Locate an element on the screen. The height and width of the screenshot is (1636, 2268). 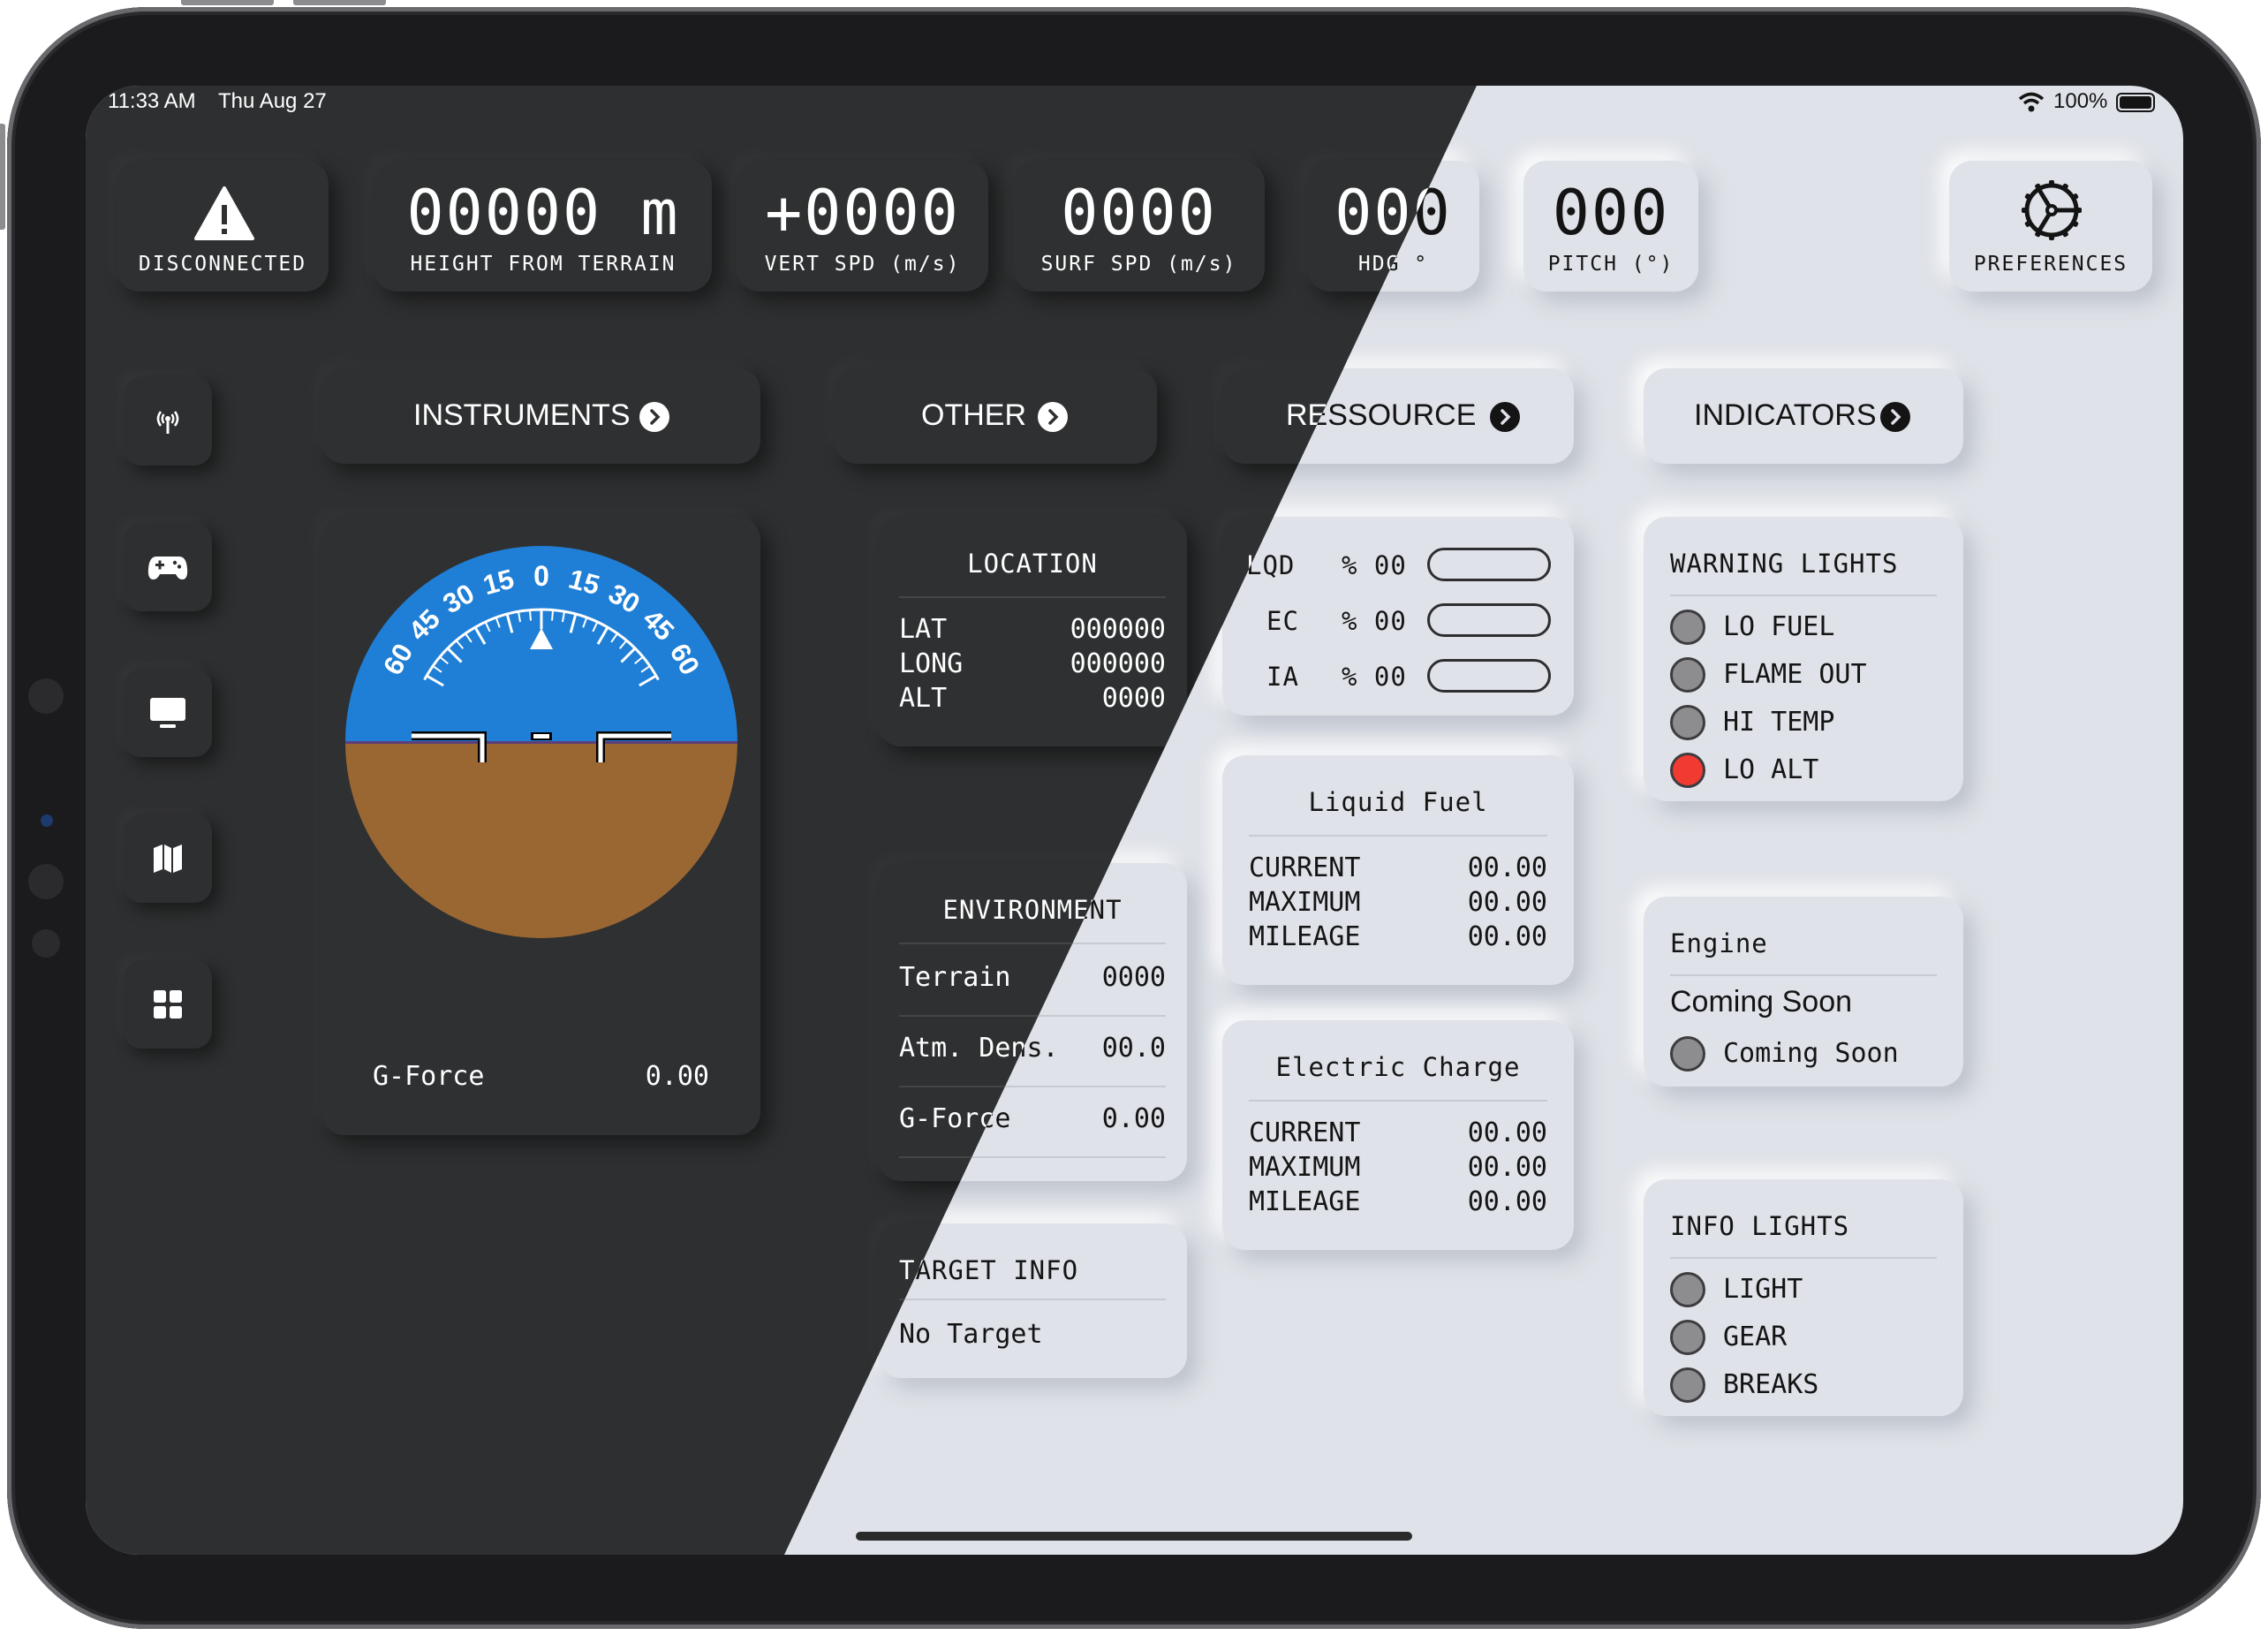
alt-value: 0000 is located at coordinates (1133, 698).